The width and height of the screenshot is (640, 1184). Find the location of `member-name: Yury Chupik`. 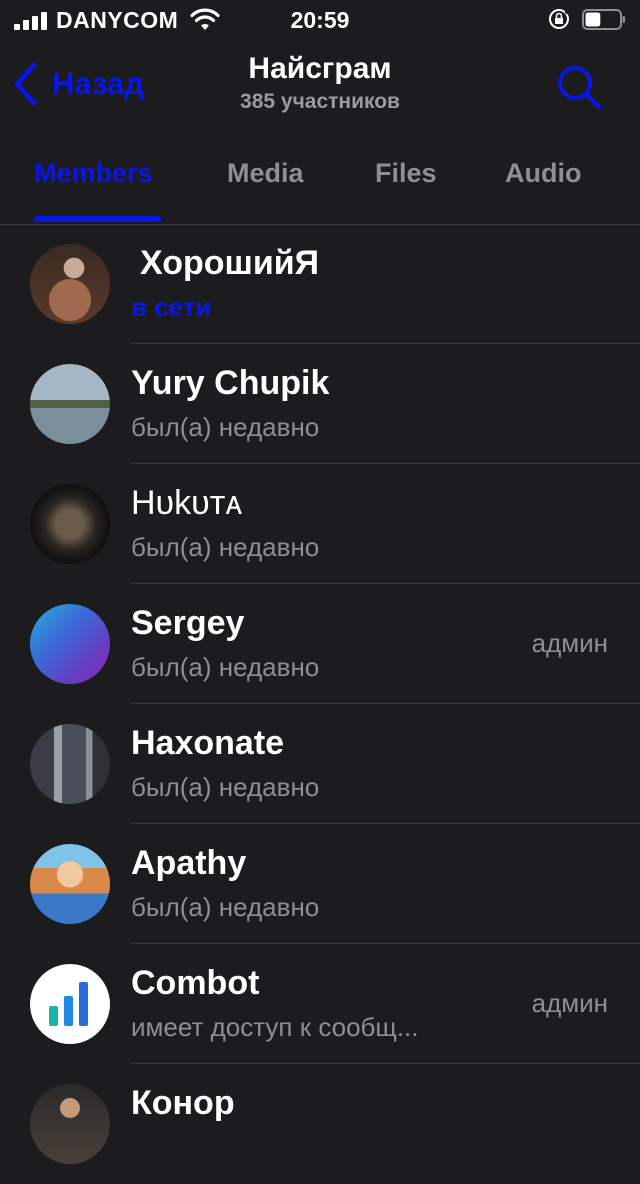

member-name: Yury Chupik is located at coordinates (230, 383).